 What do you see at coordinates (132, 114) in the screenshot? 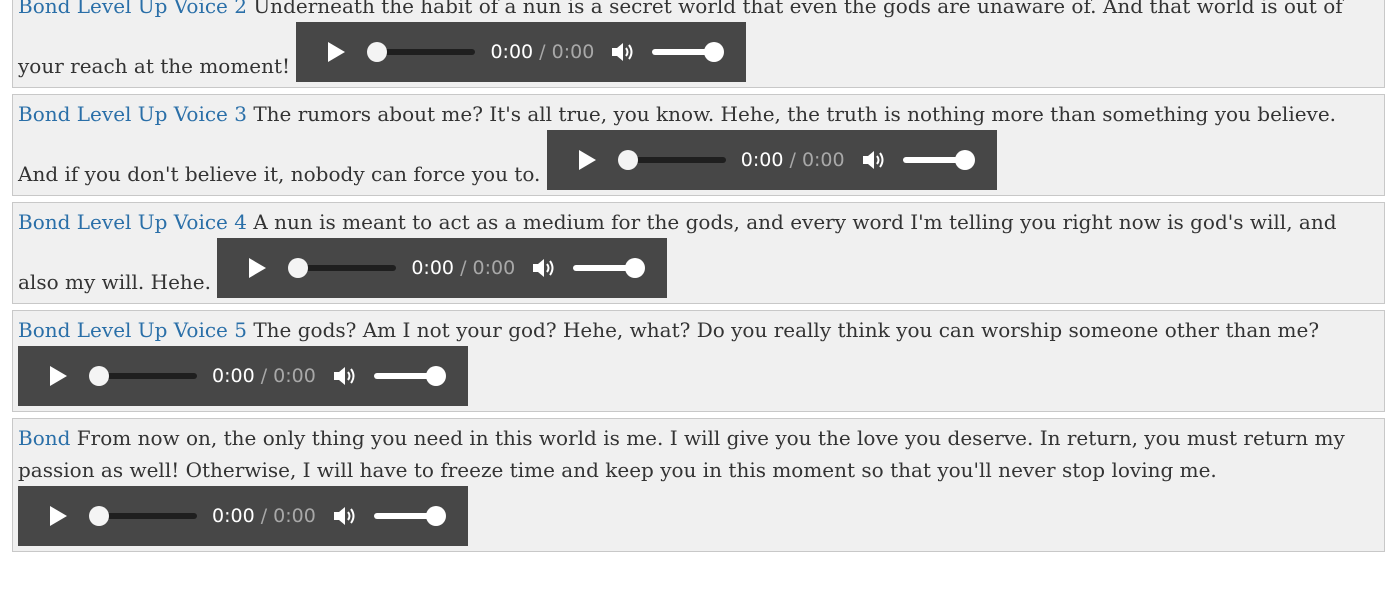
I see `voice-line-title-link: Bond Level Up Voice 3` at bounding box center [132, 114].